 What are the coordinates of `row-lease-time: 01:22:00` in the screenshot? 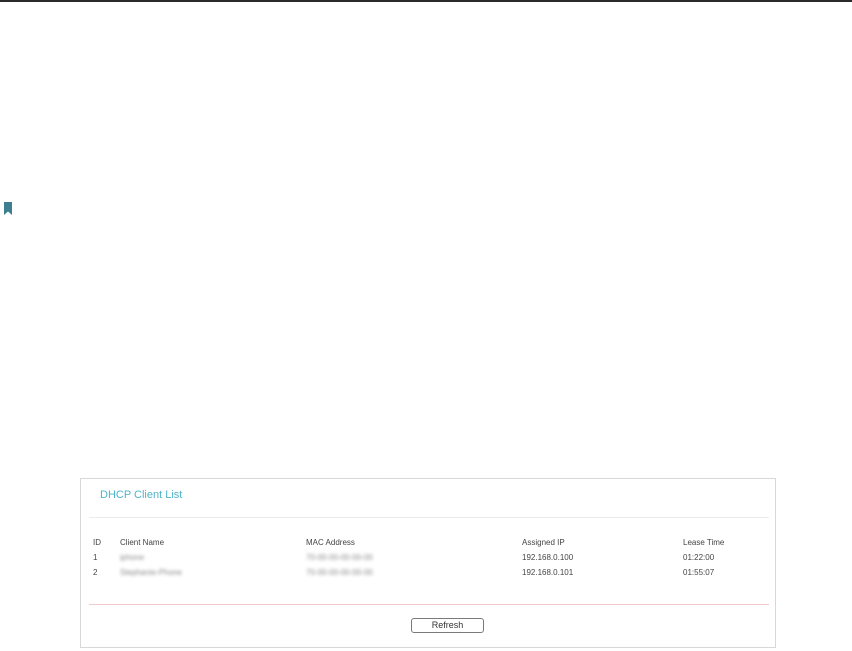 It's located at (699, 557).